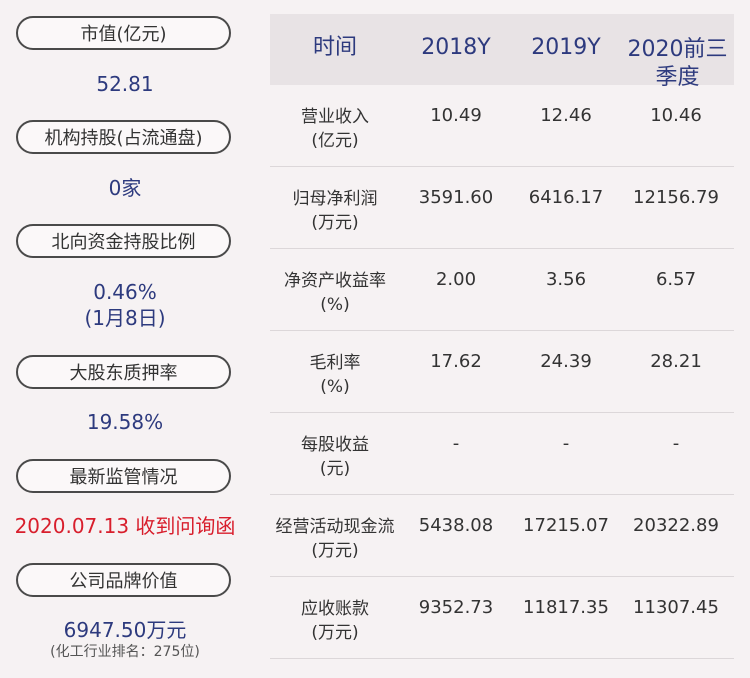 This screenshot has width=750, height=678. I want to click on cell-2020: 28.21, so click(676, 361).